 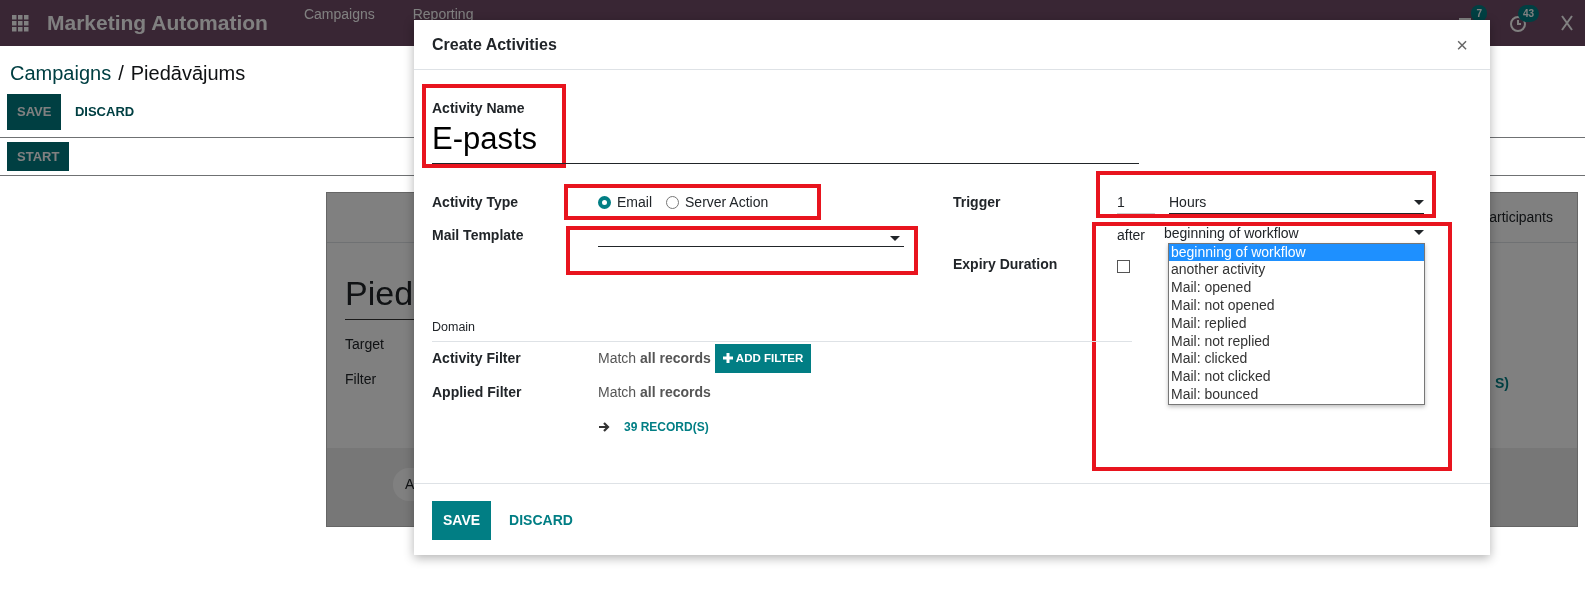 I want to click on dropdown-option: Mail: opened, so click(x=1296, y=288).